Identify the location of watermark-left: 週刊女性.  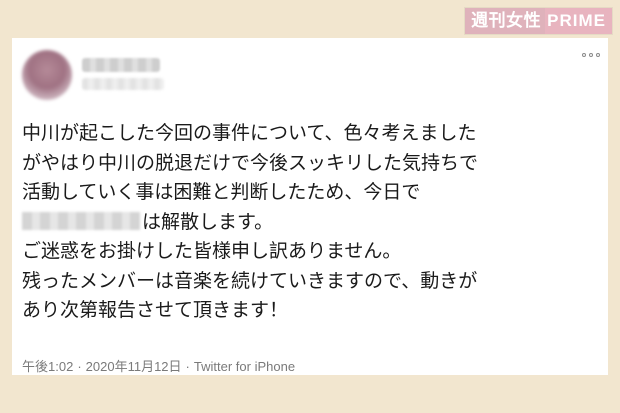
(505, 21).